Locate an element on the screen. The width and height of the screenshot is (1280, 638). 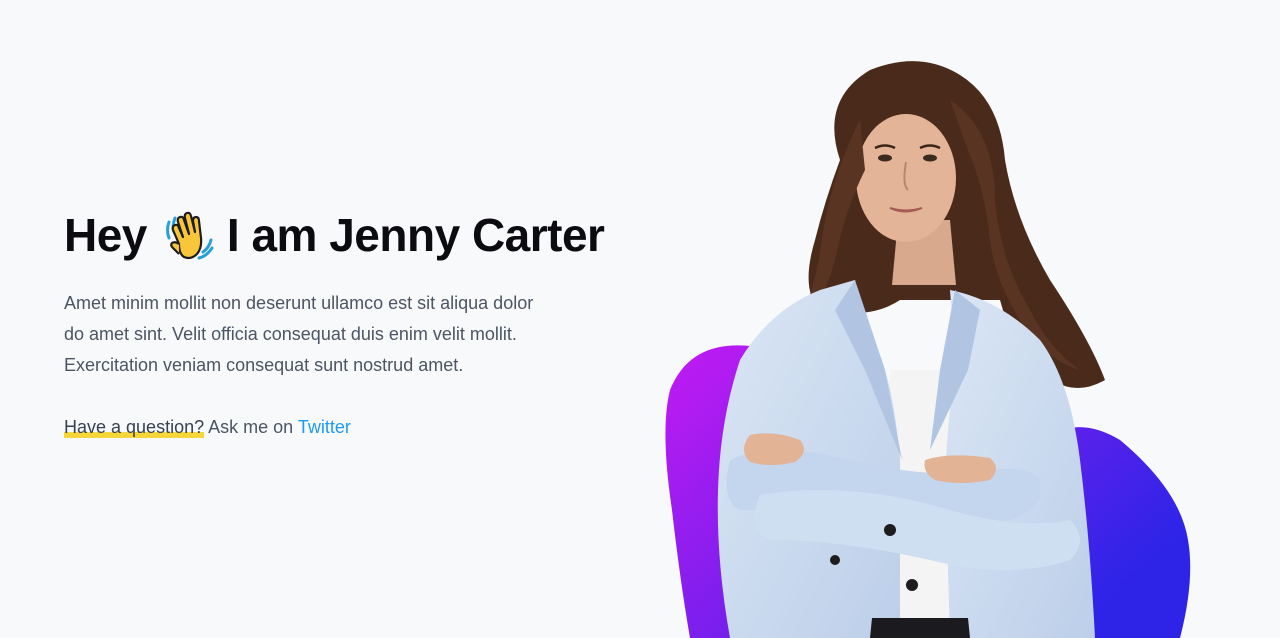
twitter-link: Twitter is located at coordinates (324, 427).